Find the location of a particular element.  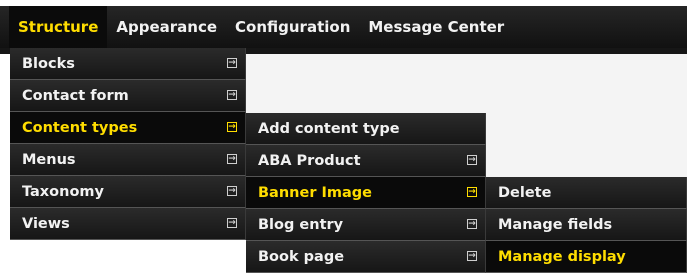

menu-item-menus: Menus → is located at coordinates (128, 160).